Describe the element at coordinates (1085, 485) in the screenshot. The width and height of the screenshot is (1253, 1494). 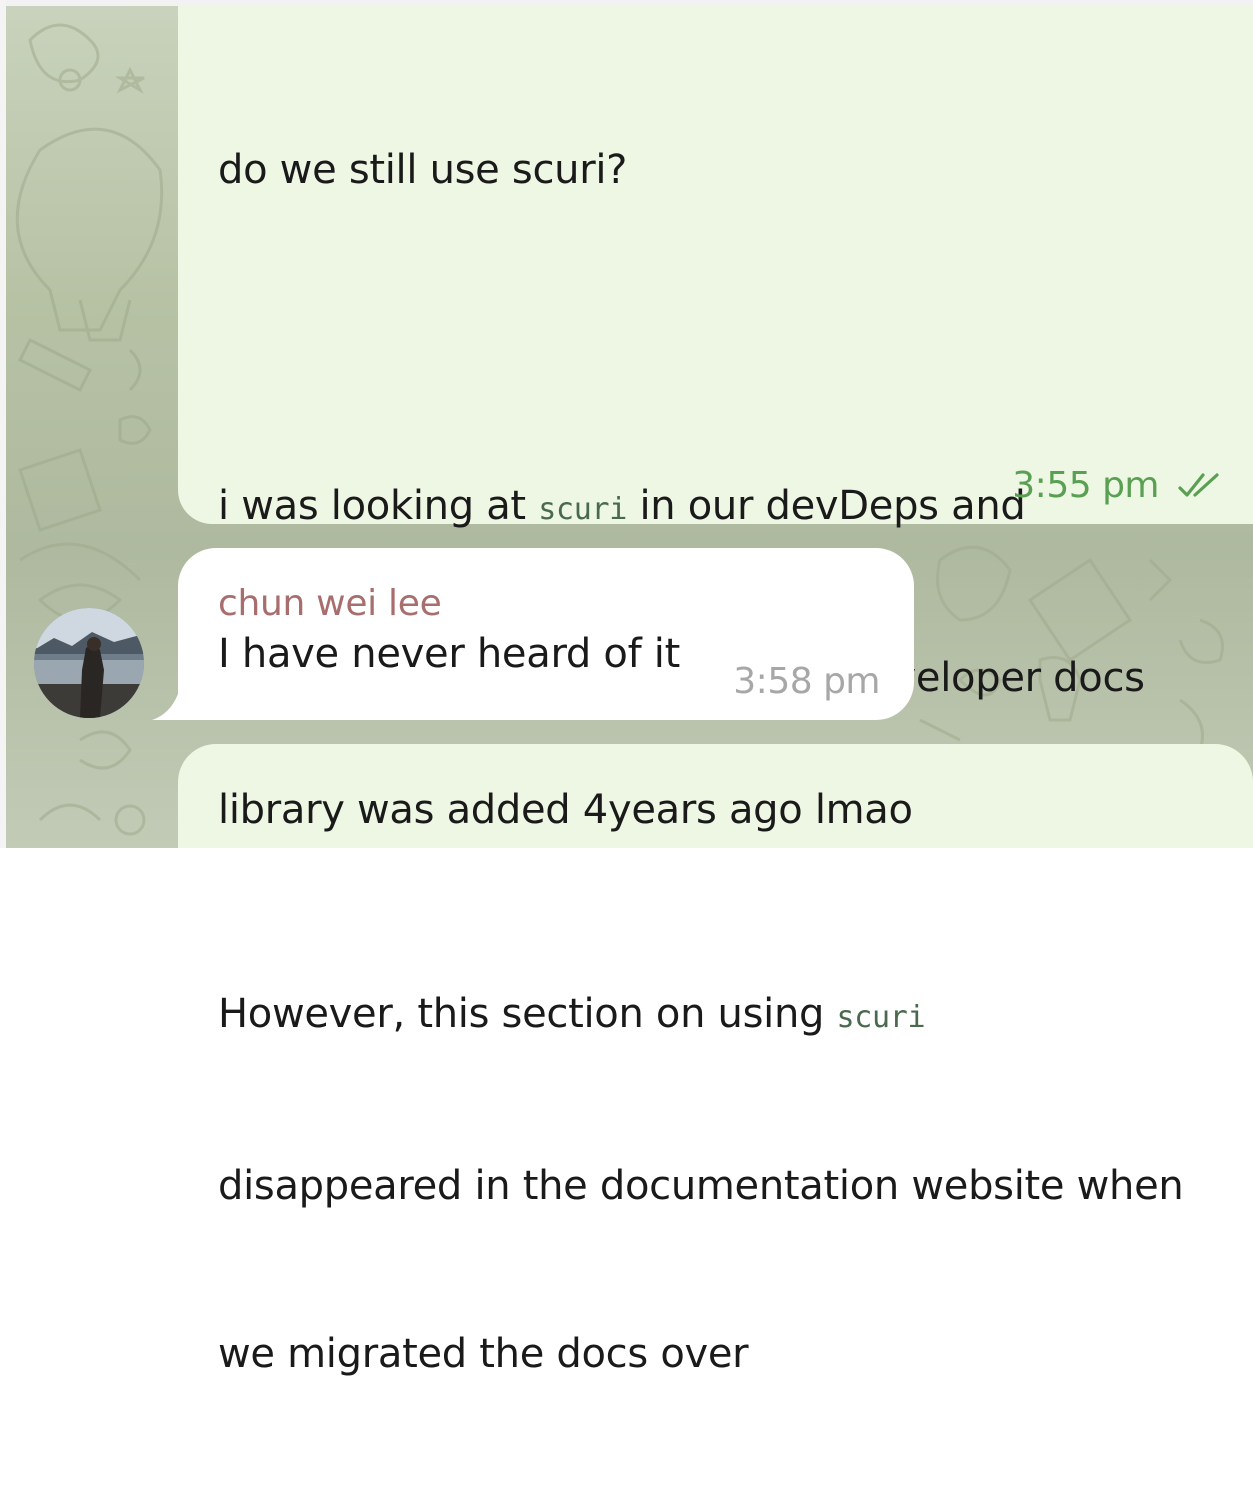
I see `message-time: 3:55 pm` at that location.